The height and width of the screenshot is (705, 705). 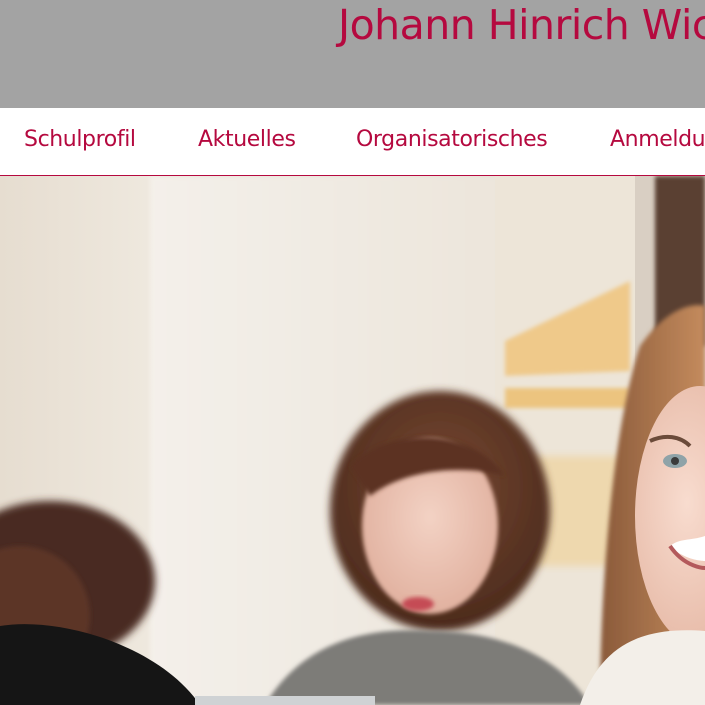 What do you see at coordinates (521, 25) in the screenshot?
I see `site-title: Johann Hinrich Wic` at bounding box center [521, 25].